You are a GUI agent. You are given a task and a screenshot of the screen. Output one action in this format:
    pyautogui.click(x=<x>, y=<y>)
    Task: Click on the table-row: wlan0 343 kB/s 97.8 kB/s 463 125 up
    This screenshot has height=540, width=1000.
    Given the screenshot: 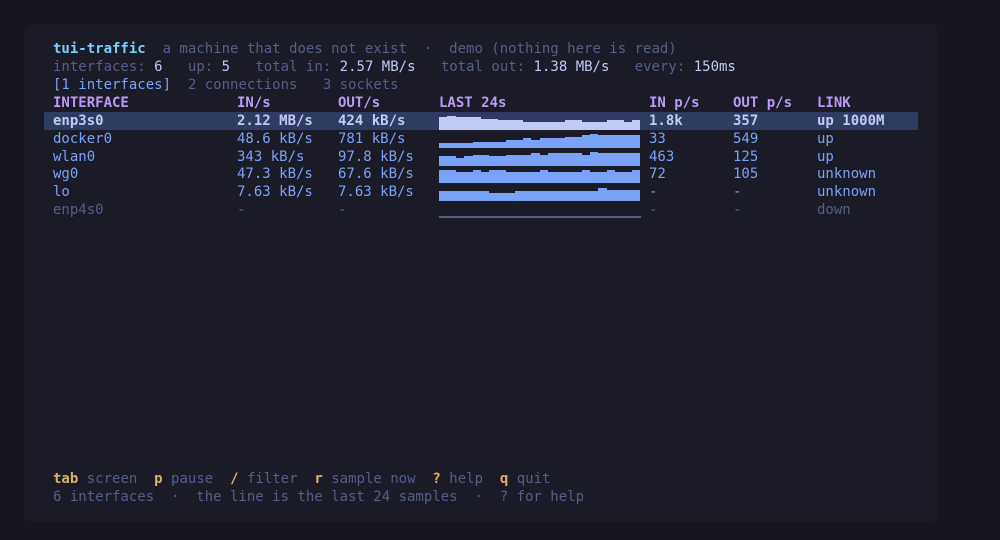 What is the action you would take?
    pyautogui.click(x=481, y=157)
    